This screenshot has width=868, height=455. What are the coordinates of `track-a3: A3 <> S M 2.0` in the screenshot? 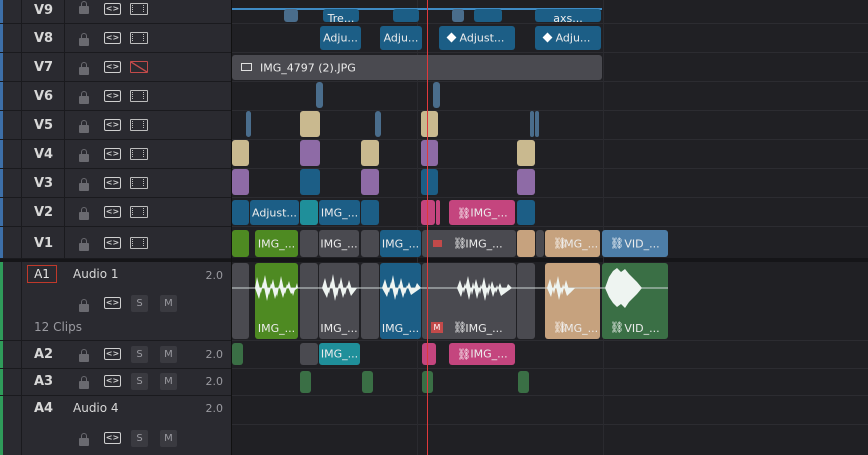 It's located at (115, 382).